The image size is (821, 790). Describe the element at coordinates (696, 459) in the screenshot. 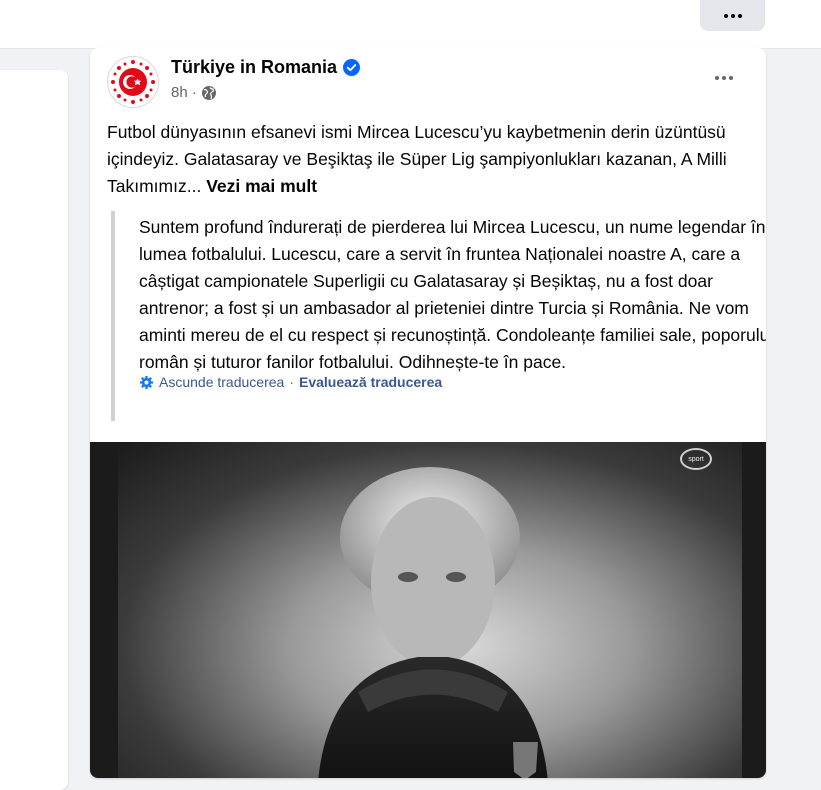

I see `channel-logo: sport` at that location.